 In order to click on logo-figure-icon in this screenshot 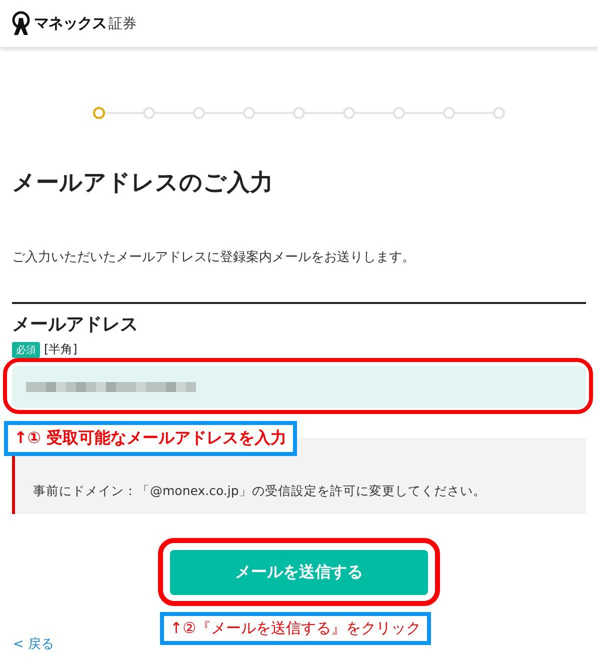, I will do `click(21, 23)`.